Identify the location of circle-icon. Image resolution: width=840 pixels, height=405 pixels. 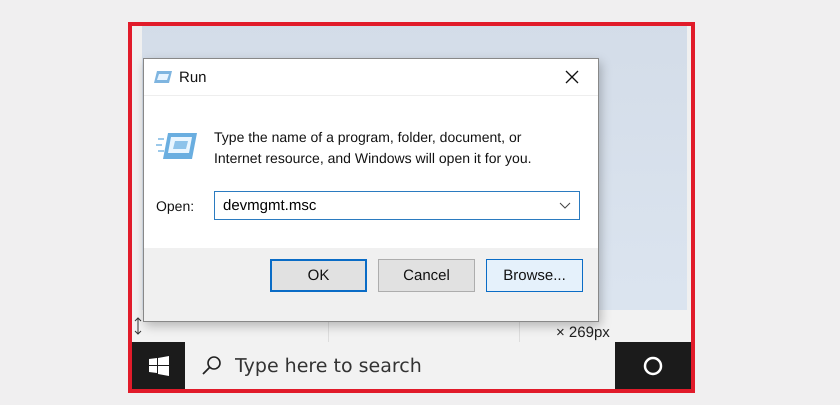
(653, 366).